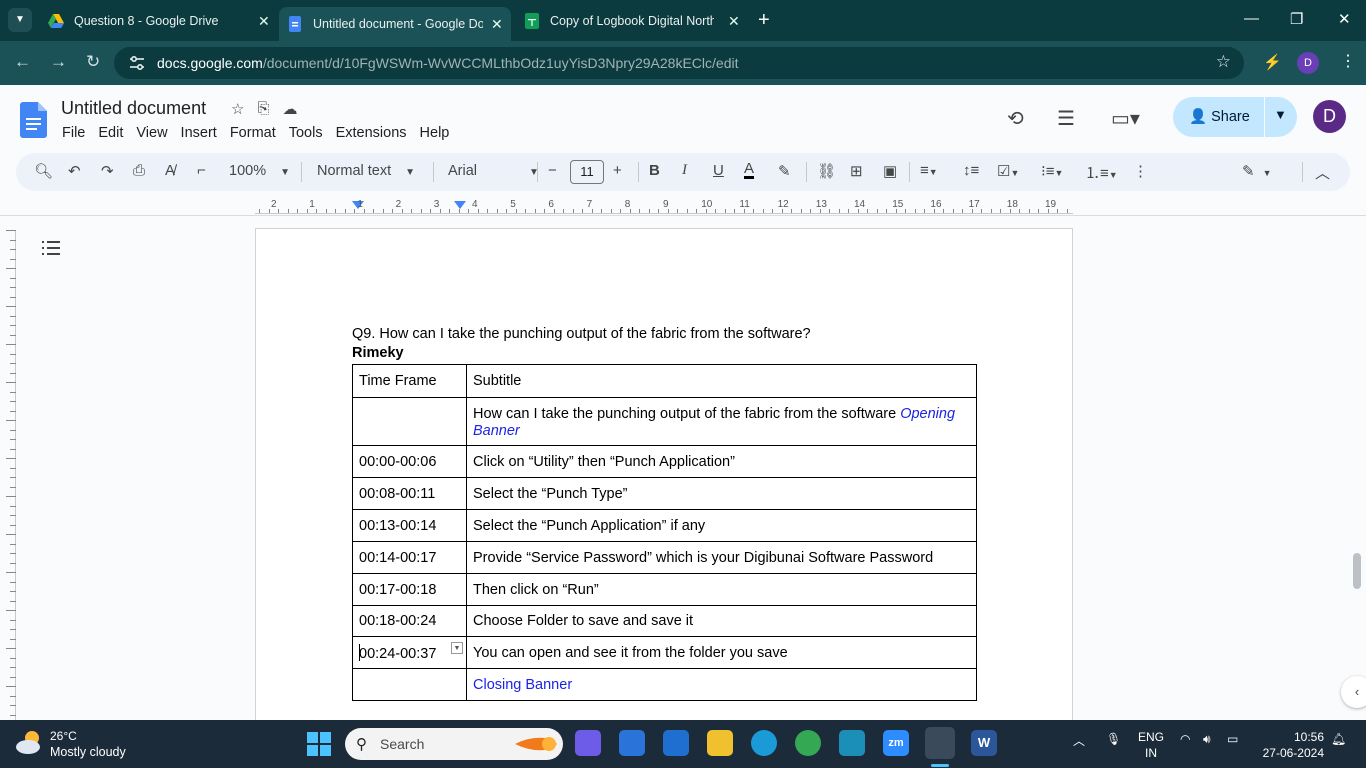  What do you see at coordinates (852, 743) in the screenshot?
I see `desktop-app-icon` at bounding box center [852, 743].